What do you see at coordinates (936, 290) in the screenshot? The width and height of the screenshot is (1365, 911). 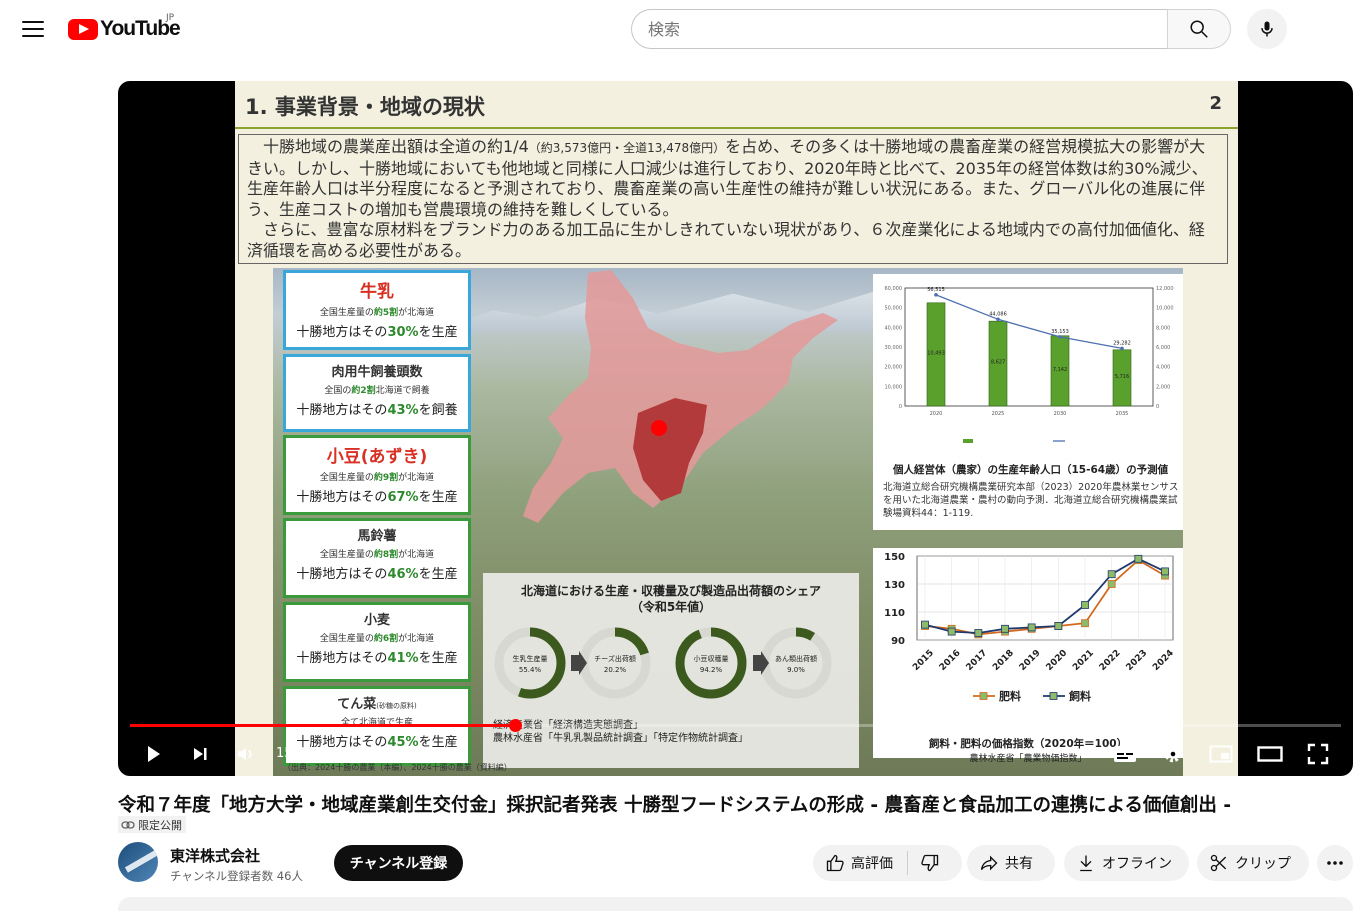 I see `line-value-label: 56,515` at bounding box center [936, 290].